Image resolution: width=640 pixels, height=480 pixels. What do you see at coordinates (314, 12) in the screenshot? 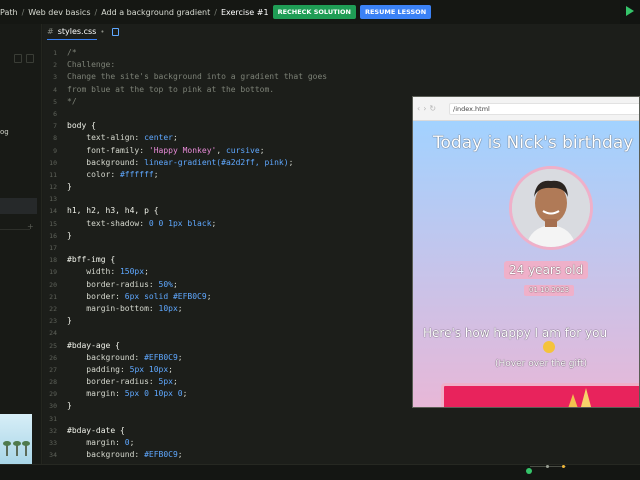
I see `recheck-solution-button: RECHECK SOLUTION` at bounding box center [314, 12].